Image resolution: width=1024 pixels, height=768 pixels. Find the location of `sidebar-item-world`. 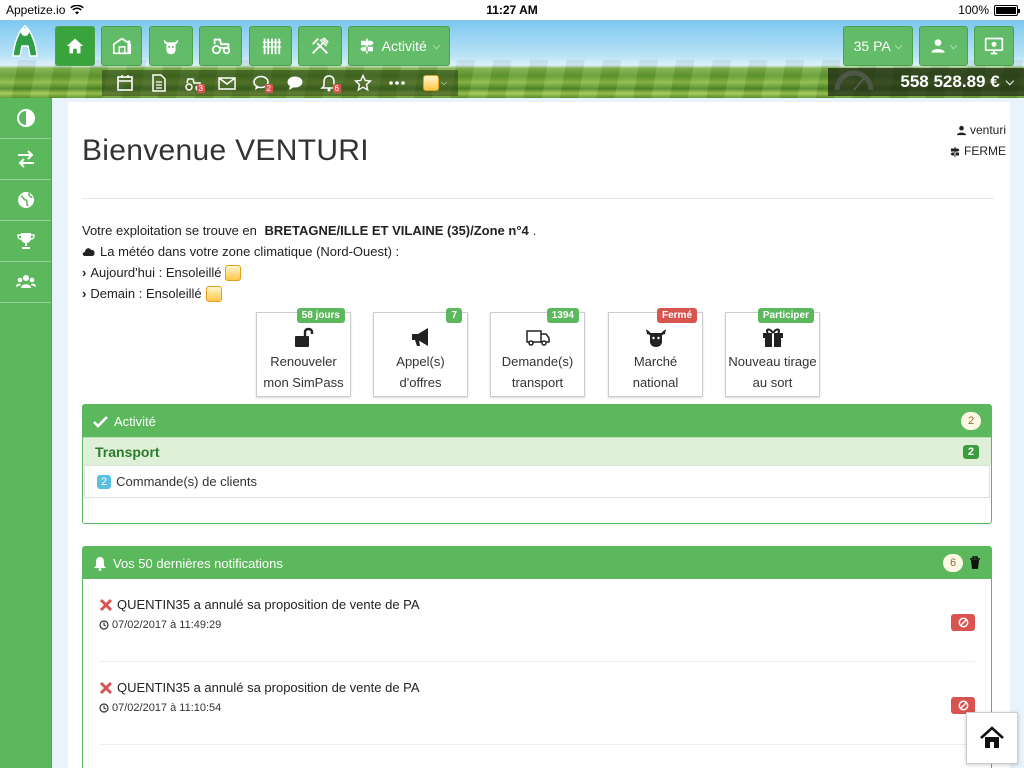

sidebar-item-world is located at coordinates (25, 200).